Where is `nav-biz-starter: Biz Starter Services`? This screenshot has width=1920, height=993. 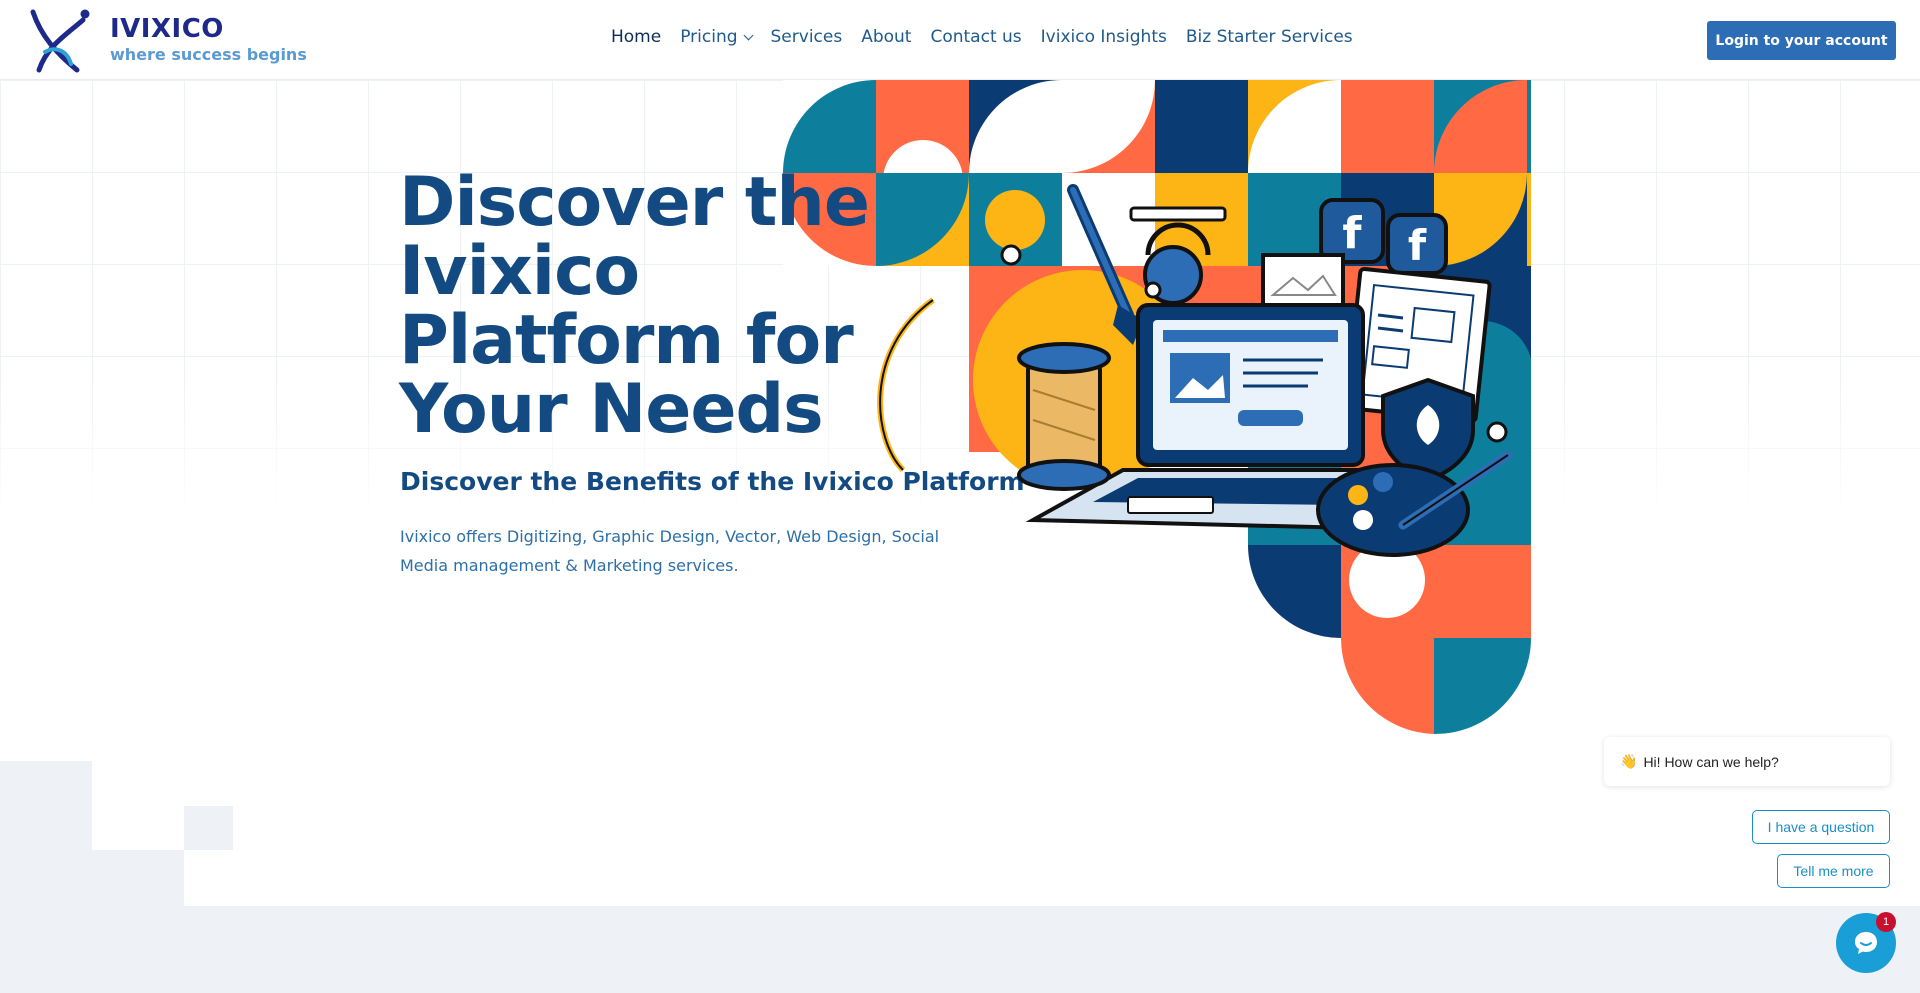 nav-biz-starter: Biz Starter Services is located at coordinates (1269, 37).